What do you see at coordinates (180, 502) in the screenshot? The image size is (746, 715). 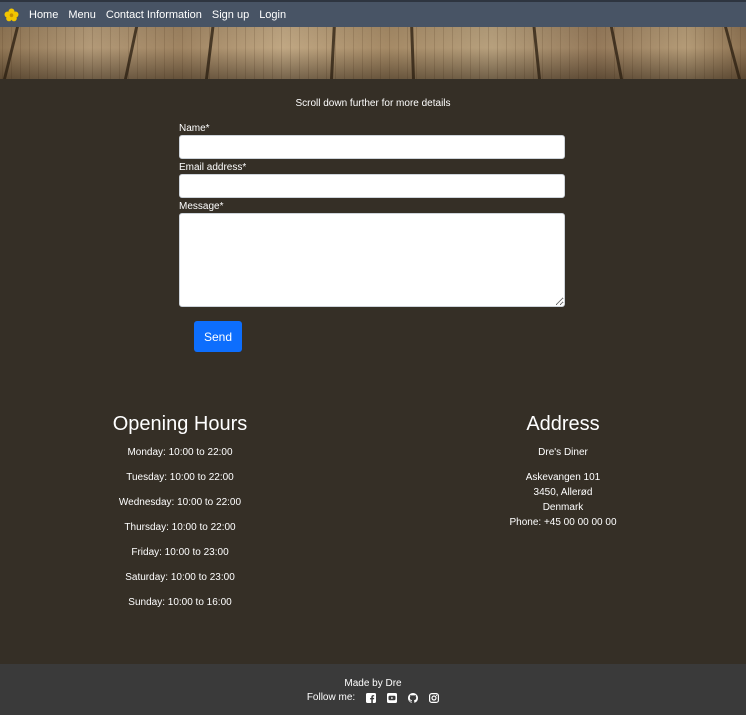 I see `hours-item: Wednesday: 10:00 to 22:00` at bounding box center [180, 502].